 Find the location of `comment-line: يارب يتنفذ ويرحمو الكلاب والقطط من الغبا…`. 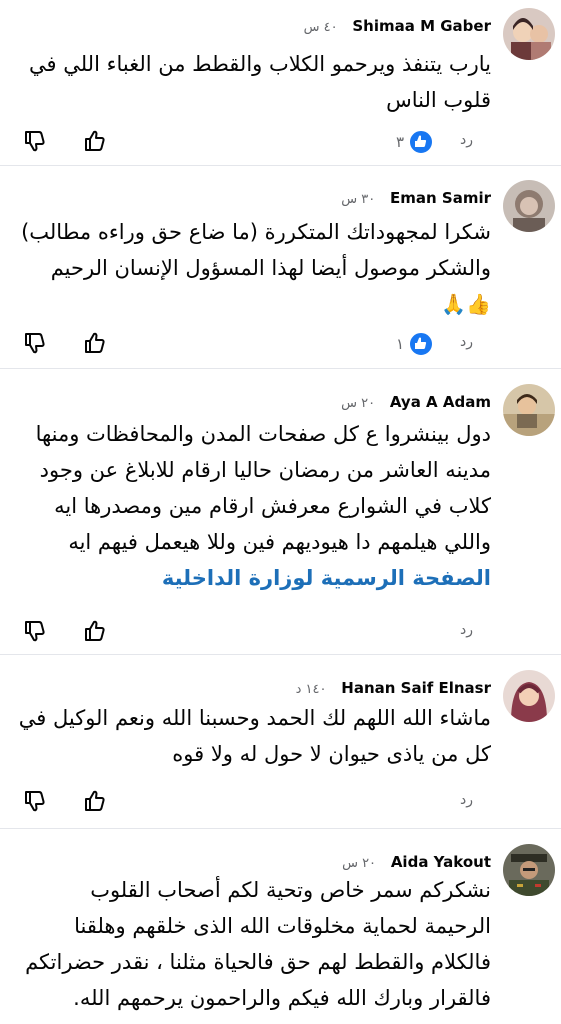

comment-line: يارب يتنفذ ويرحمو الكلاب والقطط من الغبا… is located at coordinates (260, 64).